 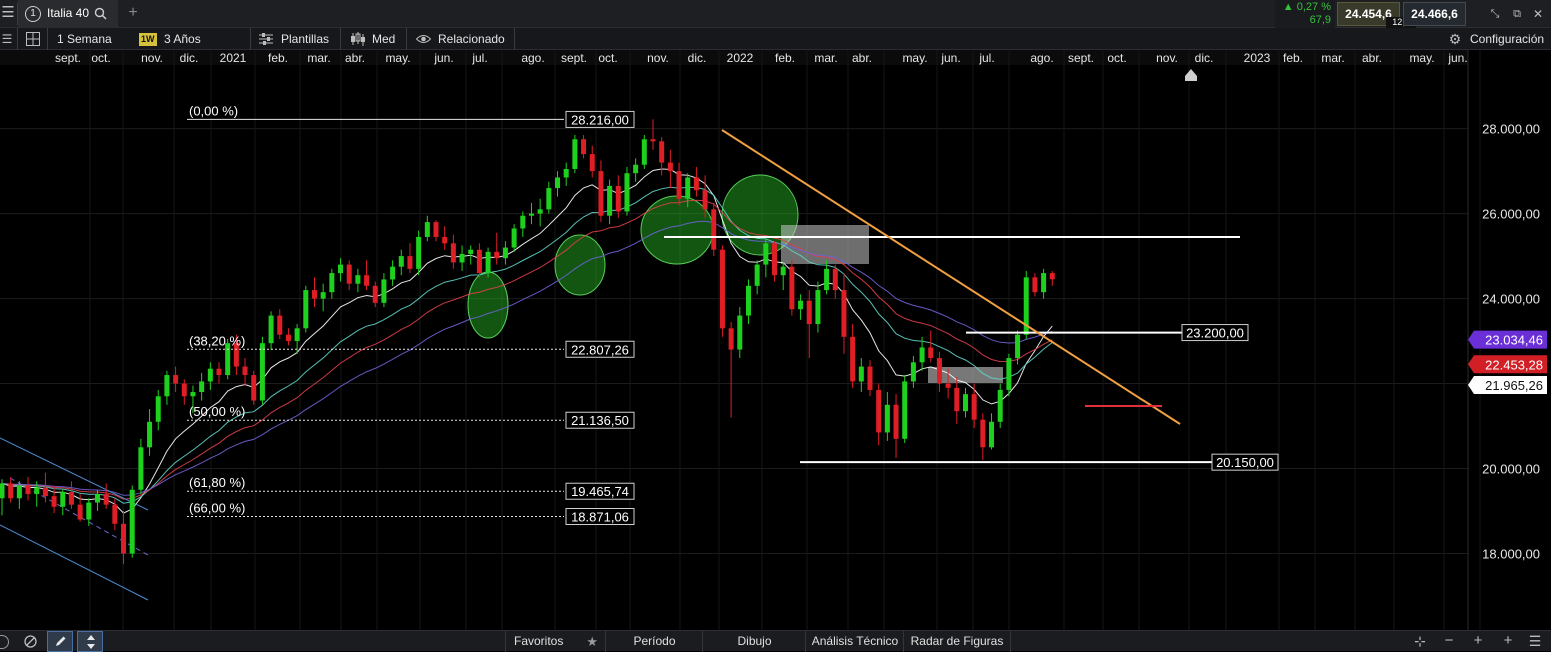 What do you see at coordinates (266, 39) in the screenshot?
I see `templates-icon` at bounding box center [266, 39].